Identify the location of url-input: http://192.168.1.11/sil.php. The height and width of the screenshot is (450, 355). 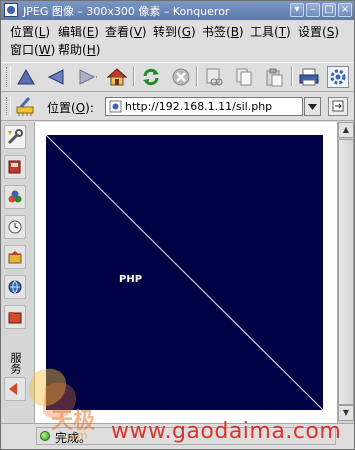
(204, 106).